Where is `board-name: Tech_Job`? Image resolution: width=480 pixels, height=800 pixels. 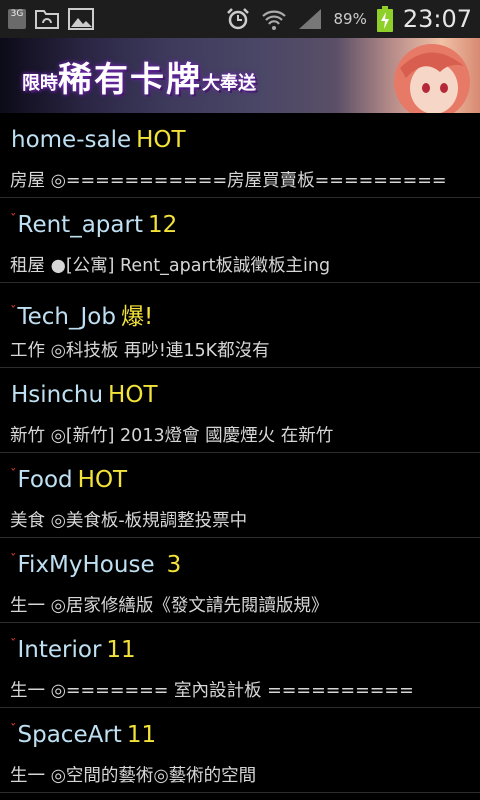 board-name: Tech_Job is located at coordinates (66, 317).